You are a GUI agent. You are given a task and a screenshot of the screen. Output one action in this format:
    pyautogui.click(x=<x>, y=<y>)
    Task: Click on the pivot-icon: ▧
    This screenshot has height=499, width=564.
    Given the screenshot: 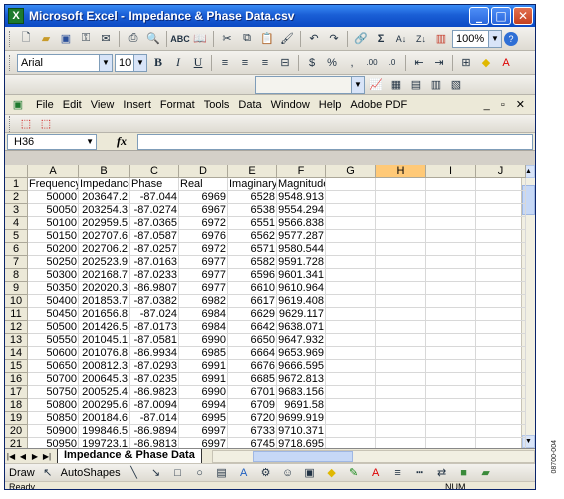 What is the action you would take?
    pyautogui.click(x=456, y=85)
    